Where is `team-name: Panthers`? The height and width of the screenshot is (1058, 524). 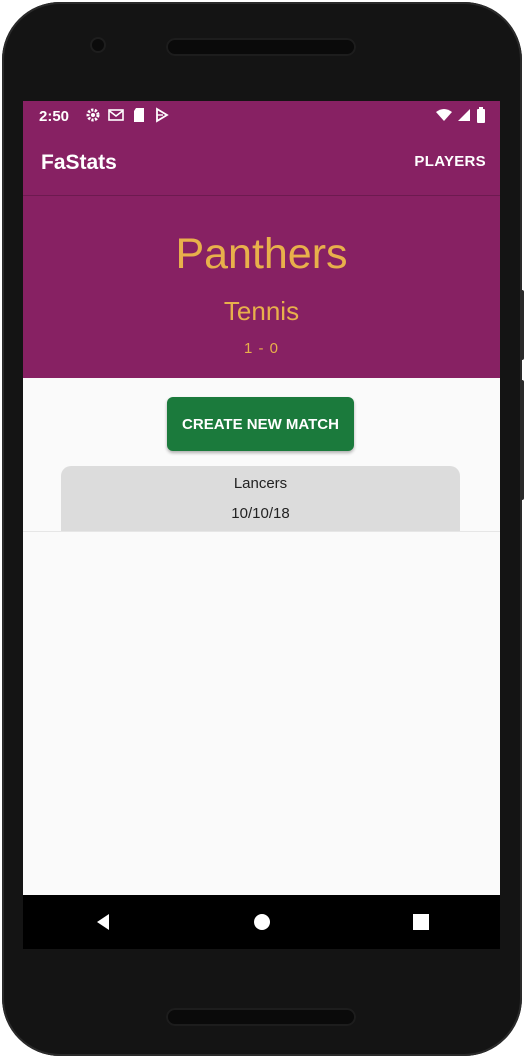 team-name: Panthers is located at coordinates (261, 254).